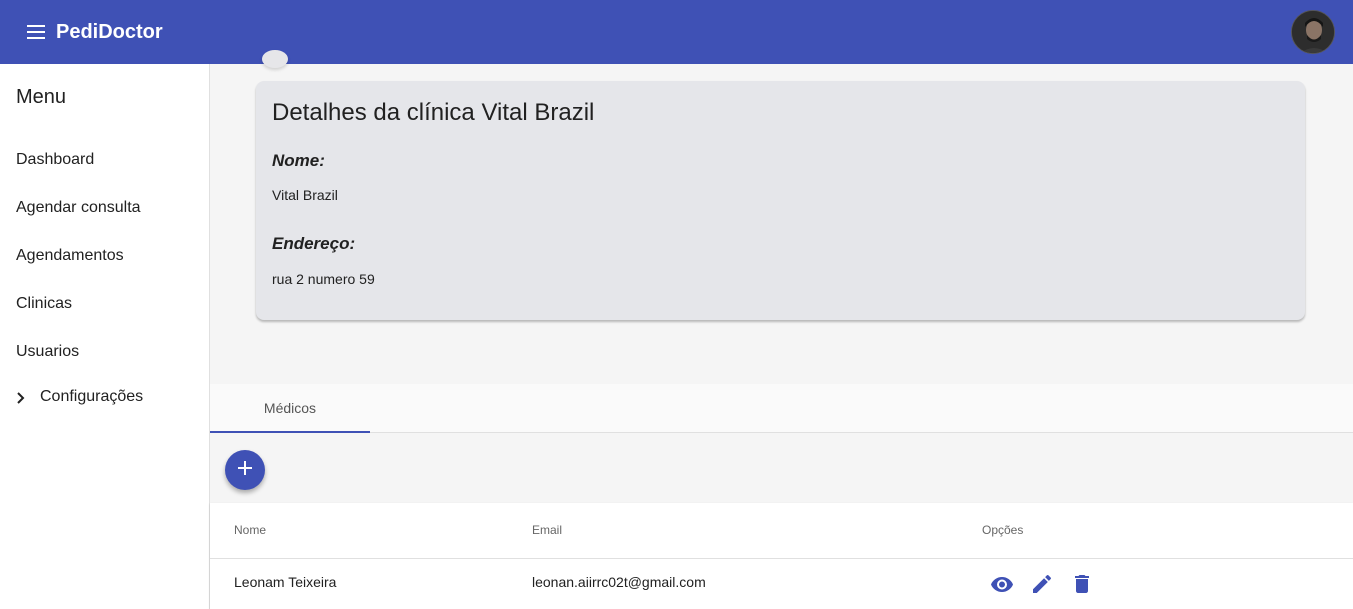 The image size is (1353, 609). Describe the element at coordinates (47, 352) in the screenshot. I see `sidebar-item-usuarios: Usuarios` at that location.